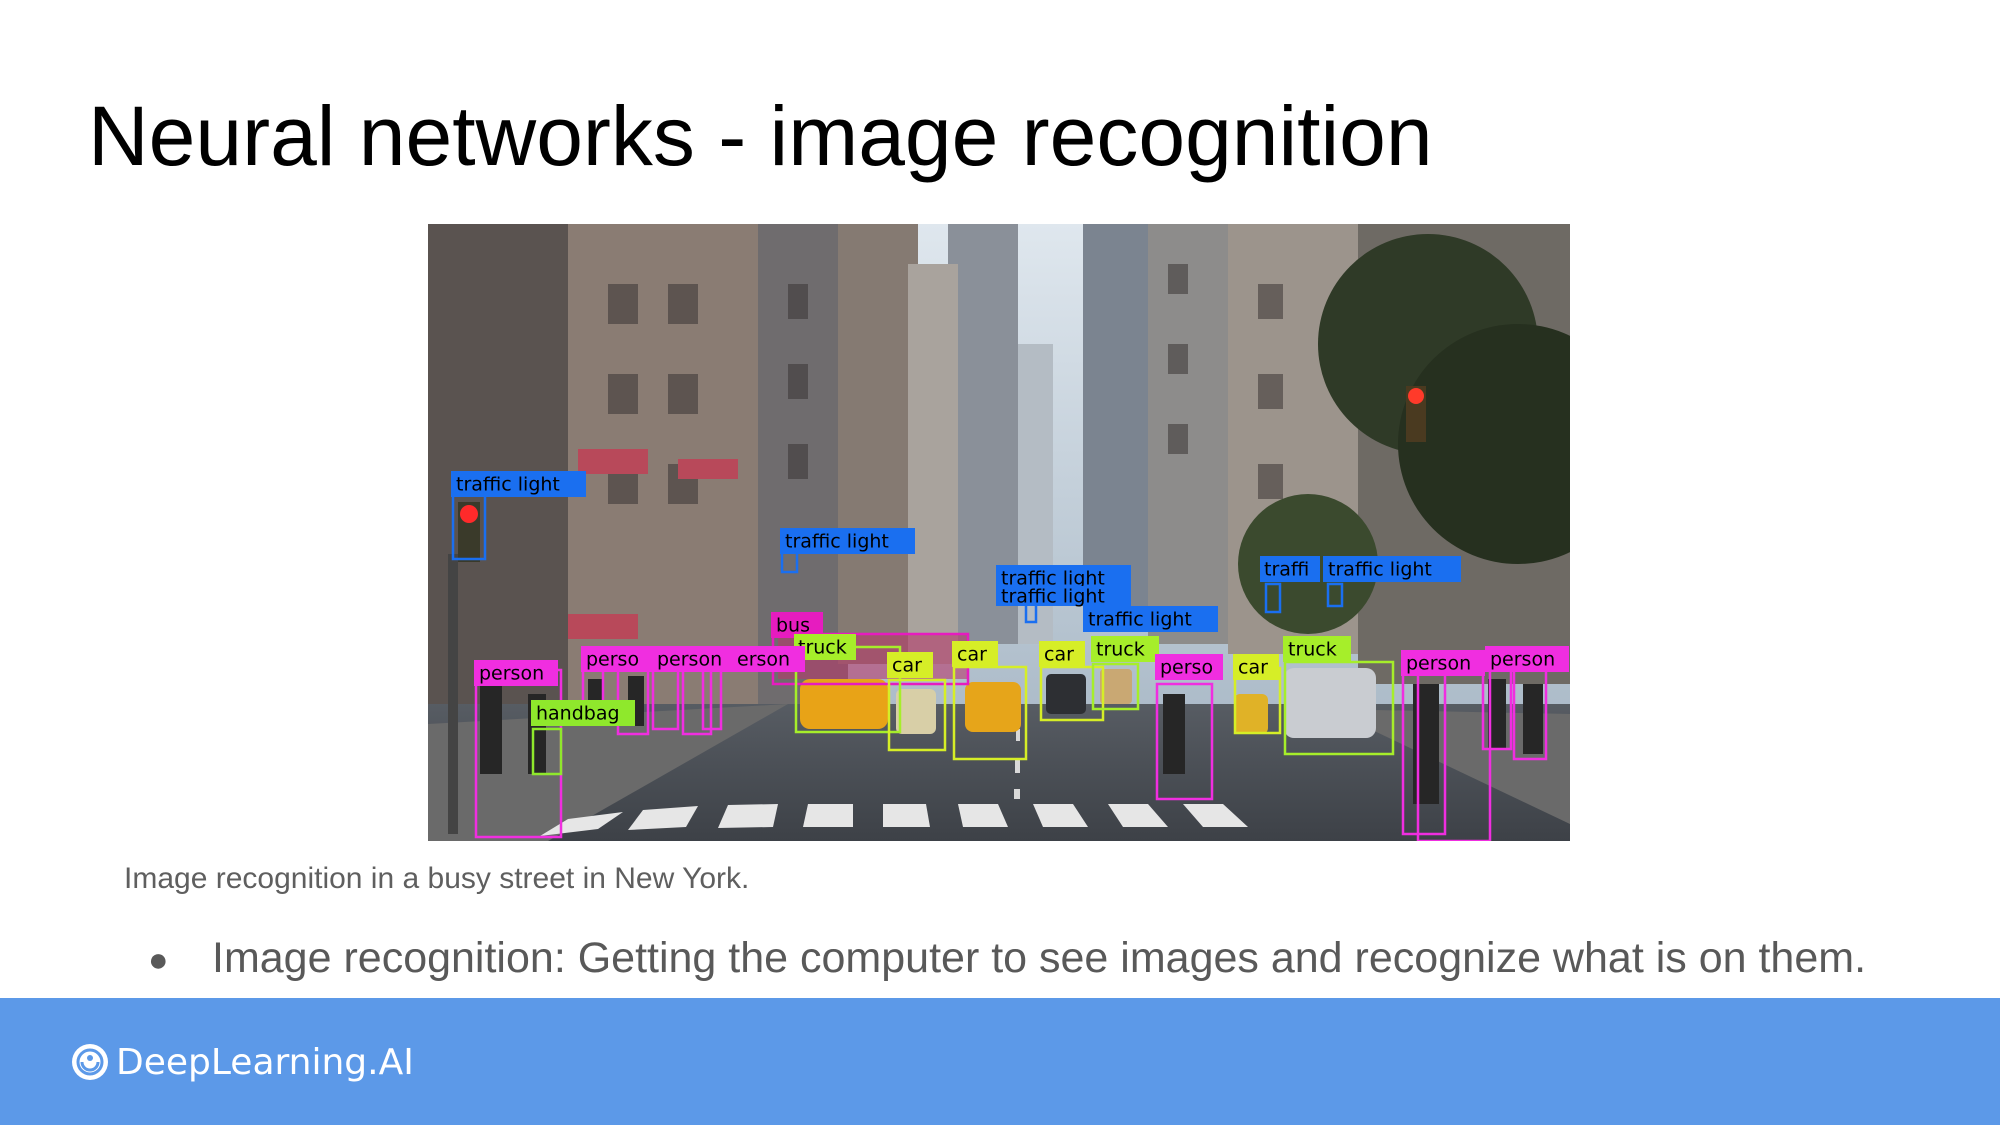 The height and width of the screenshot is (1125, 2000). I want to click on slide-title: Neural networks - image recognition, so click(760, 136).